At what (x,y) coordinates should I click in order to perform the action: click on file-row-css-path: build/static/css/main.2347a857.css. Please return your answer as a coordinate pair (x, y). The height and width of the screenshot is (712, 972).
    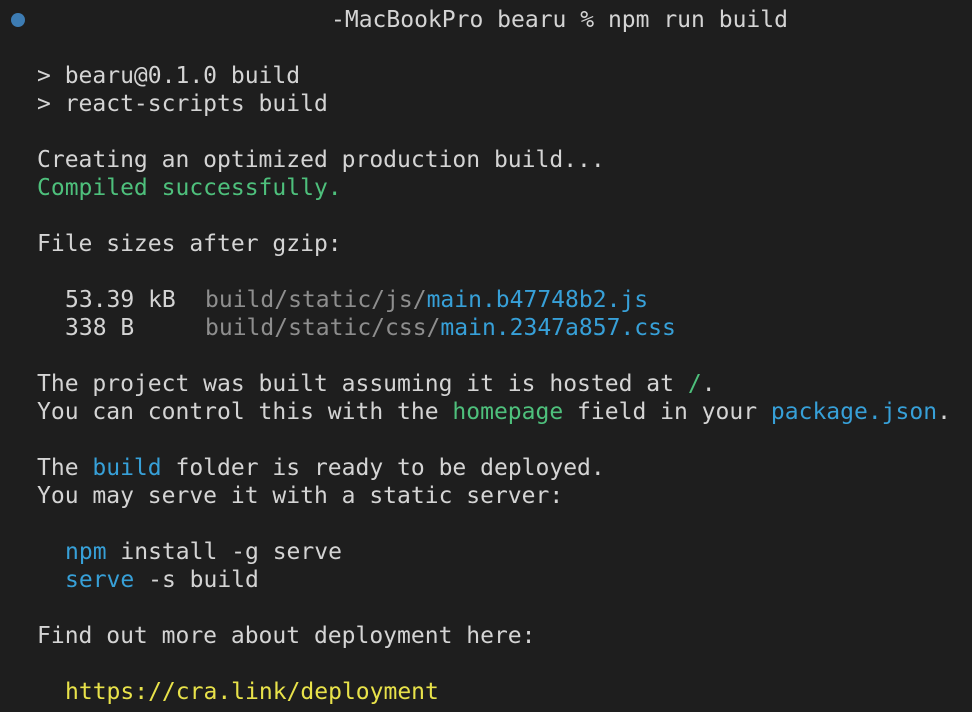
    Looking at the image, I should click on (440, 328).